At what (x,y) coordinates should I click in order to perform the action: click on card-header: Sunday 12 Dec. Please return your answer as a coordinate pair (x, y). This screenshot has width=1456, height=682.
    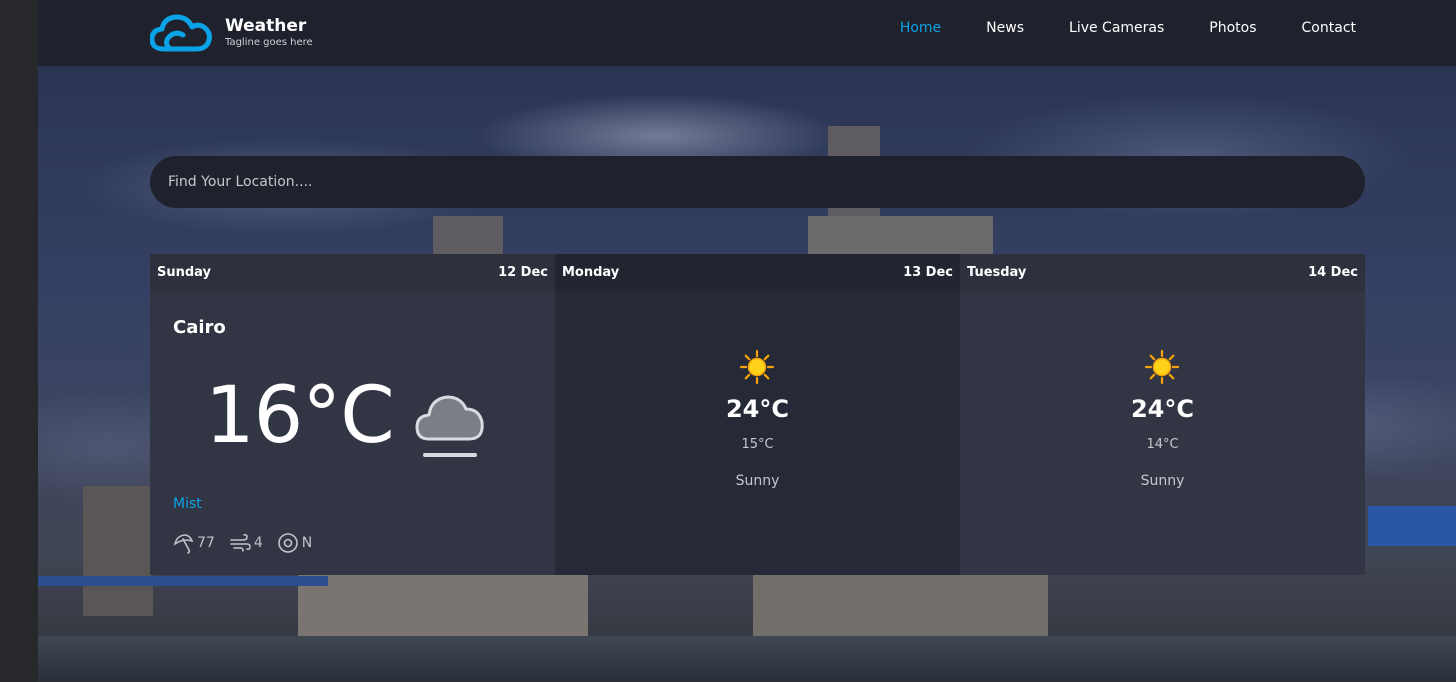
    Looking at the image, I should click on (352, 272).